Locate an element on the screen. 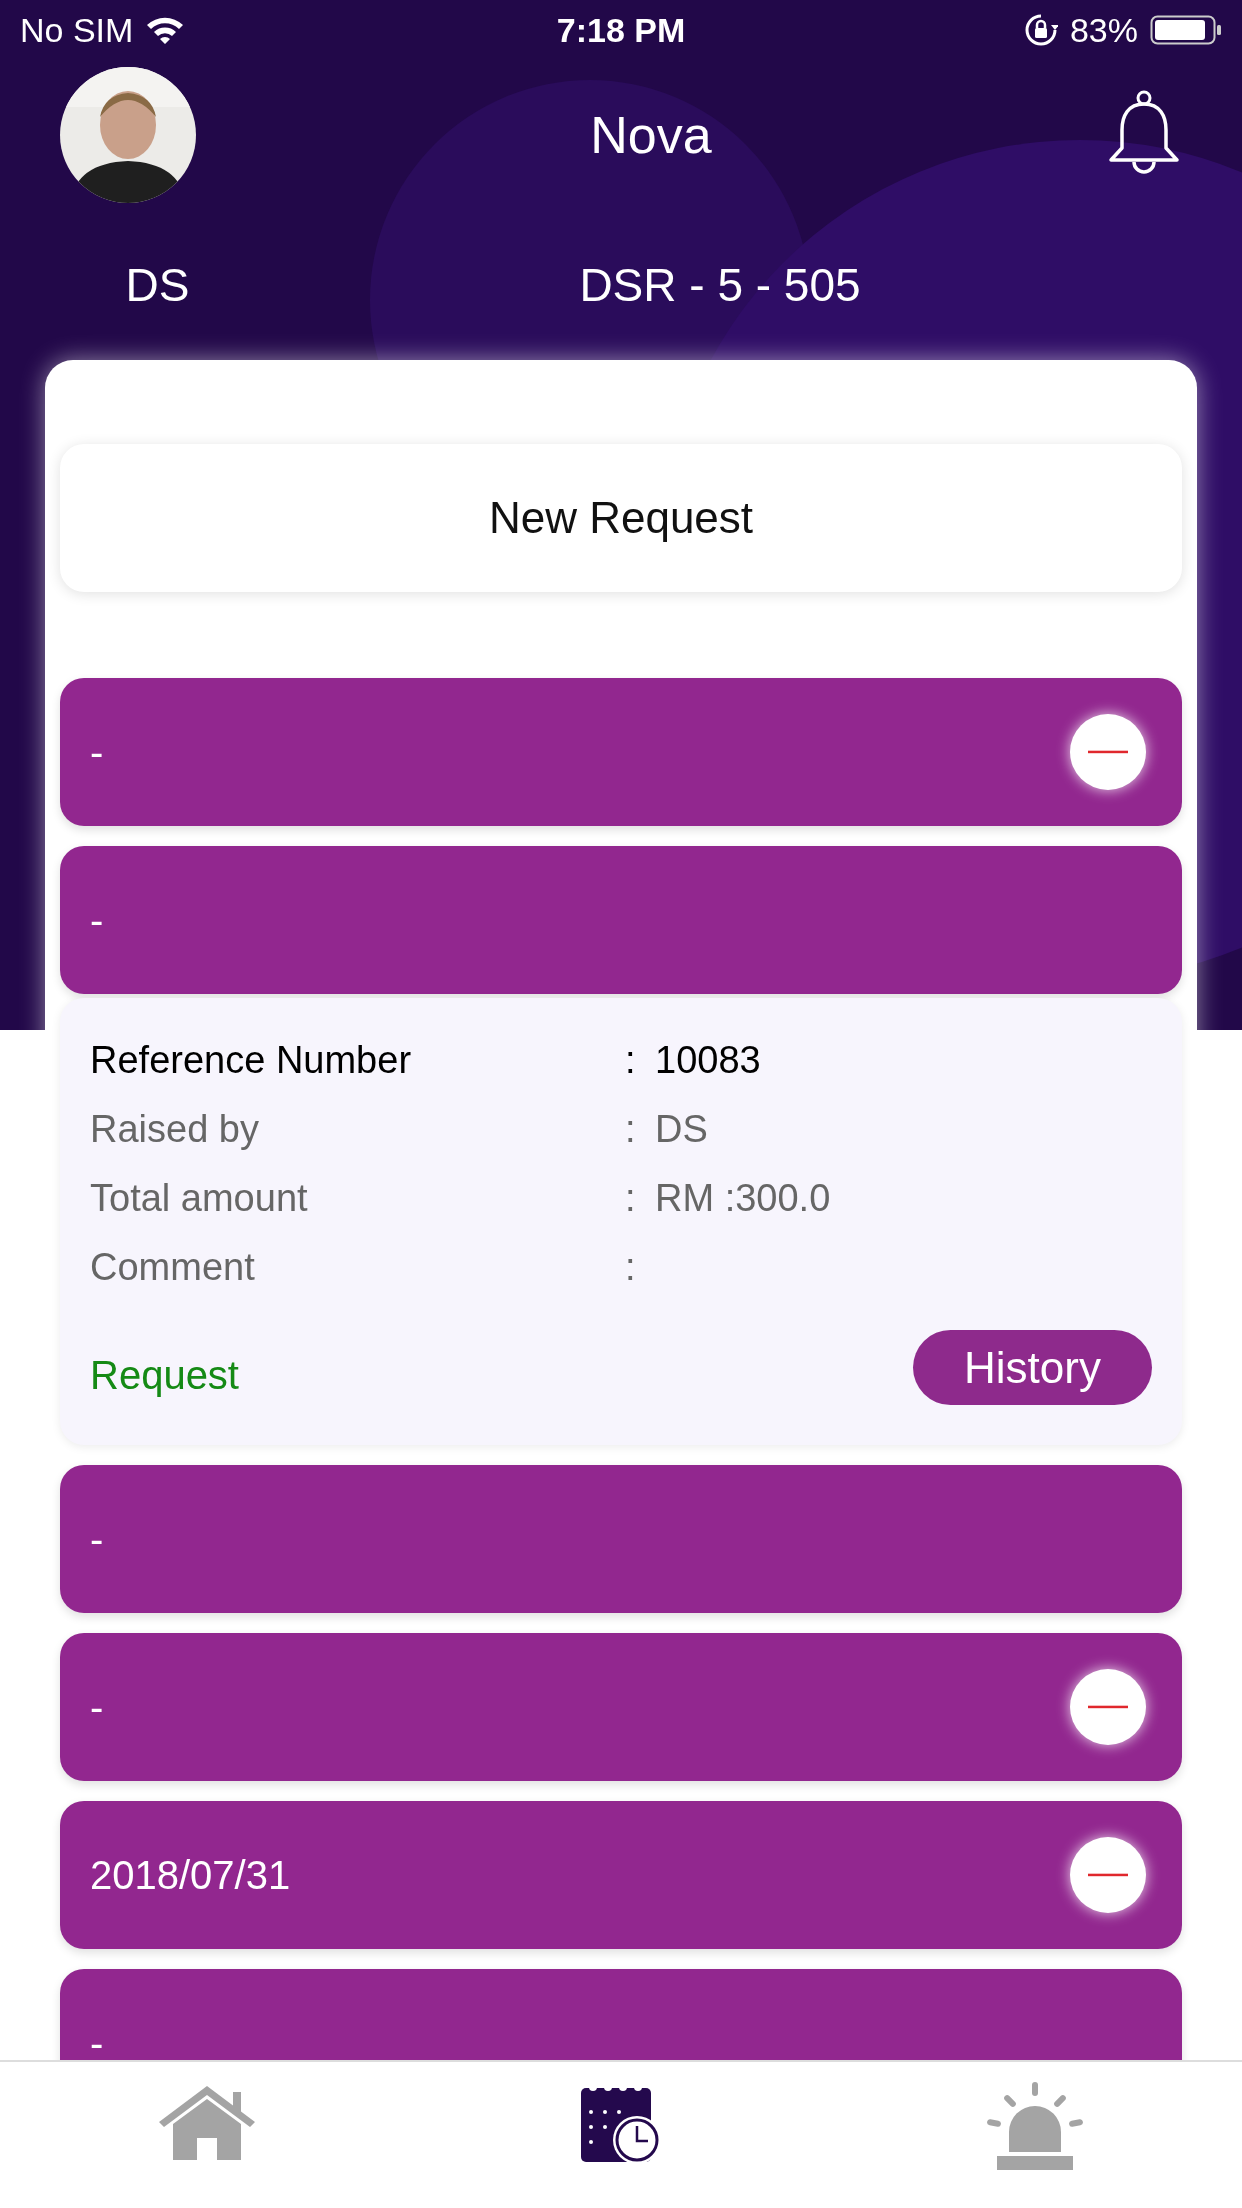  status-label: Request is located at coordinates (164, 1375).